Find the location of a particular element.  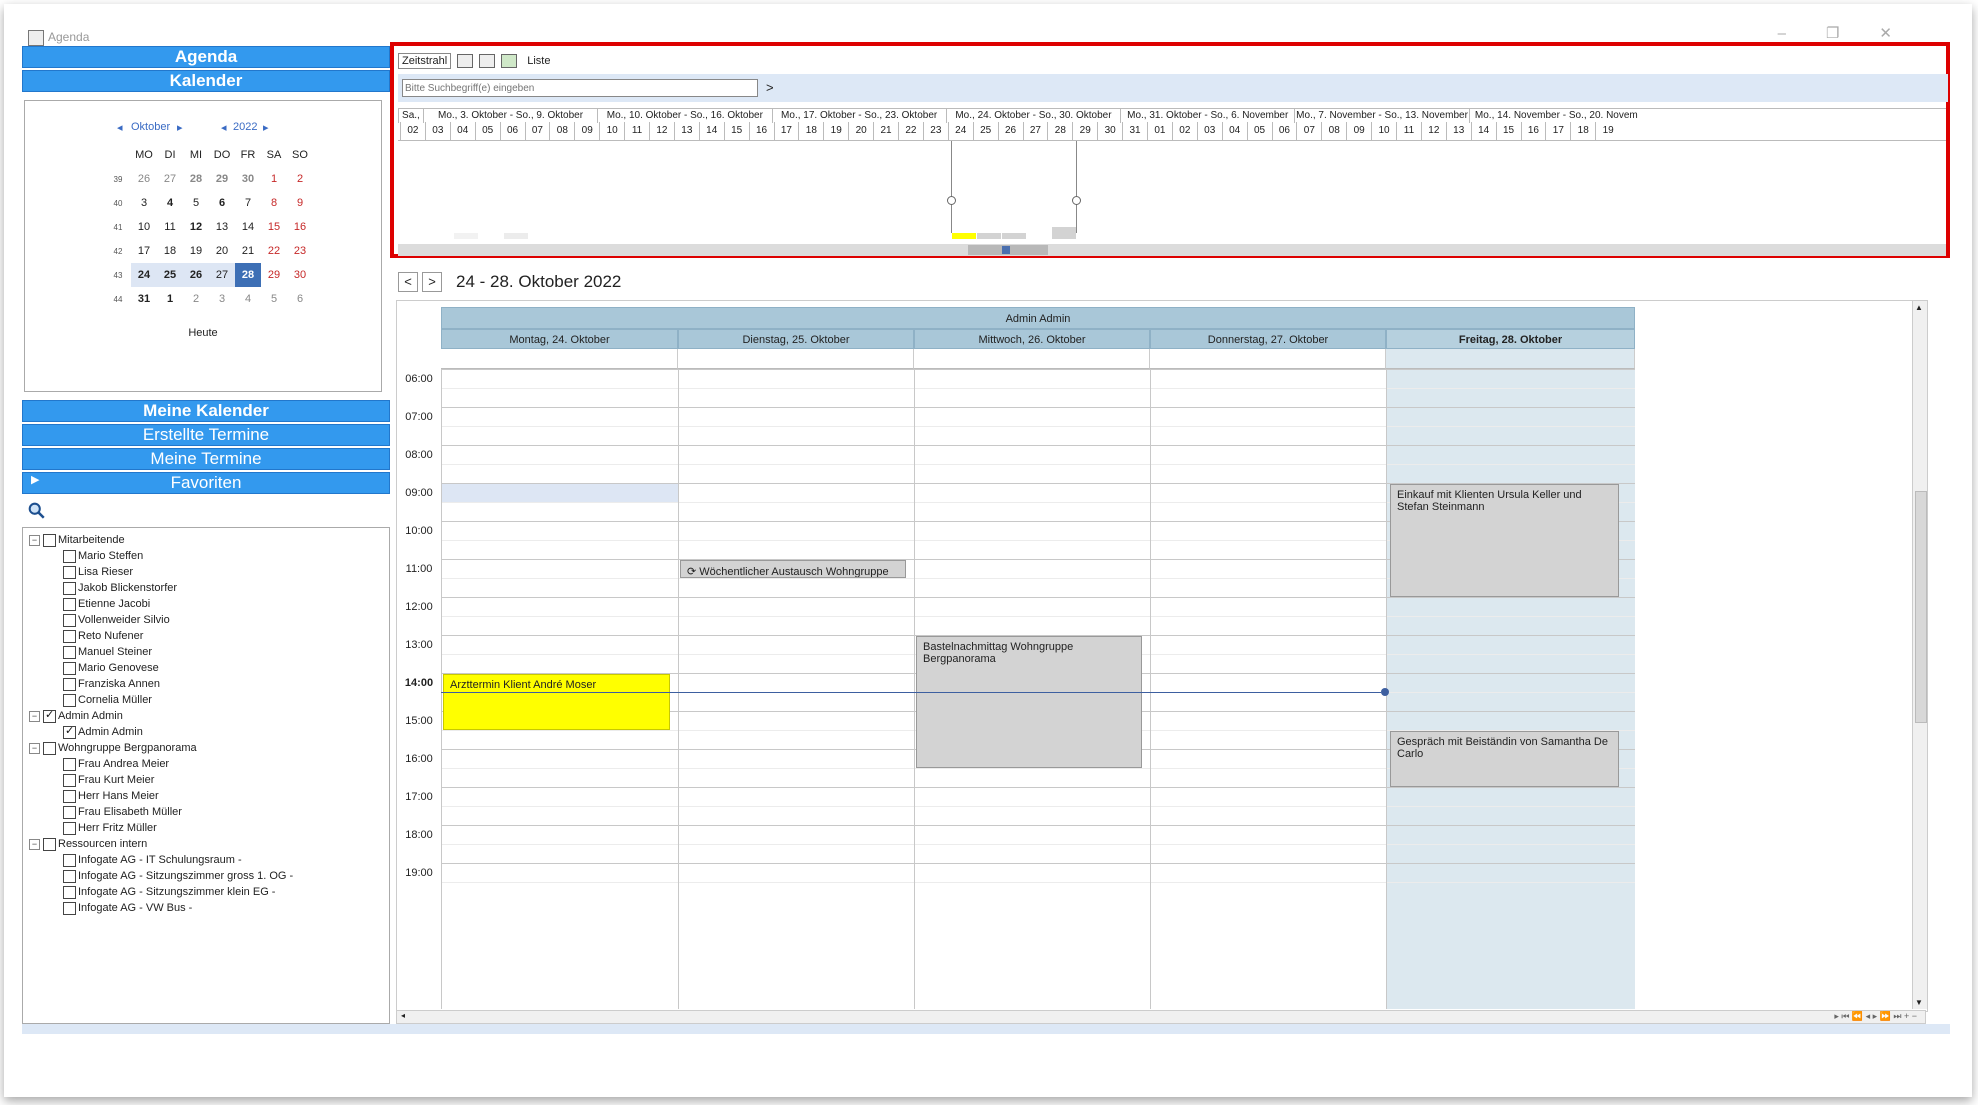

tree-item: Infogate AG - Sitzungszimmer klein EG - is located at coordinates (169, 892).